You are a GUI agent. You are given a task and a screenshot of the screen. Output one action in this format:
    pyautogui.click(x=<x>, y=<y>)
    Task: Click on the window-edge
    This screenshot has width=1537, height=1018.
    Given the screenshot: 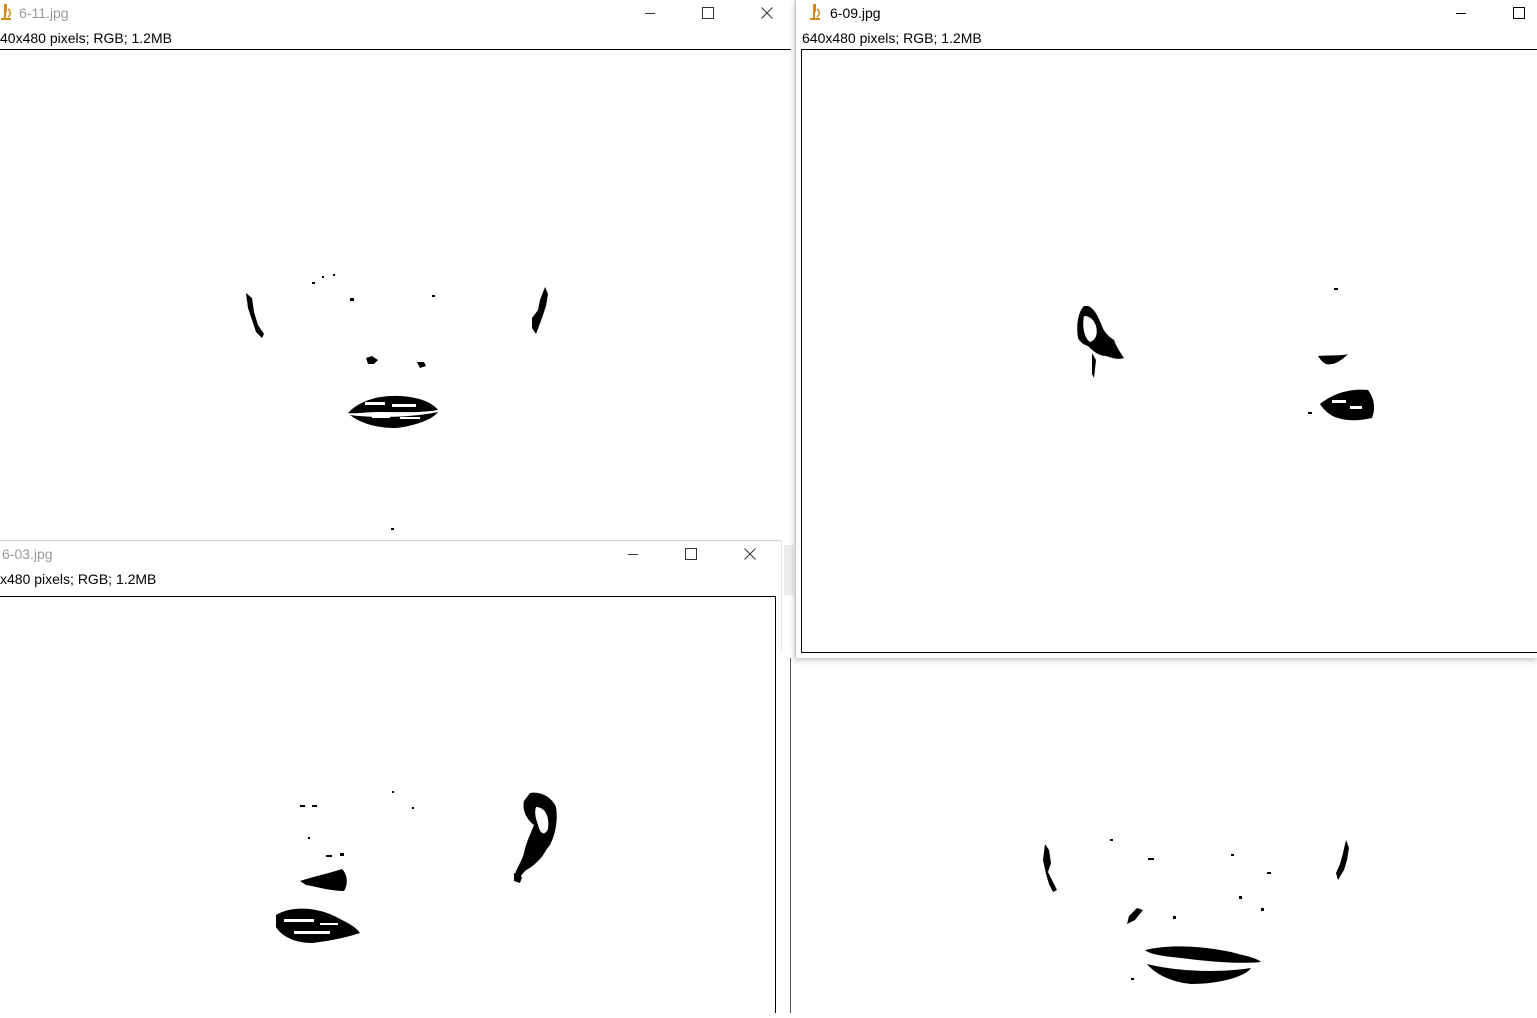 What is the action you would take?
    pyautogui.click(x=789, y=570)
    